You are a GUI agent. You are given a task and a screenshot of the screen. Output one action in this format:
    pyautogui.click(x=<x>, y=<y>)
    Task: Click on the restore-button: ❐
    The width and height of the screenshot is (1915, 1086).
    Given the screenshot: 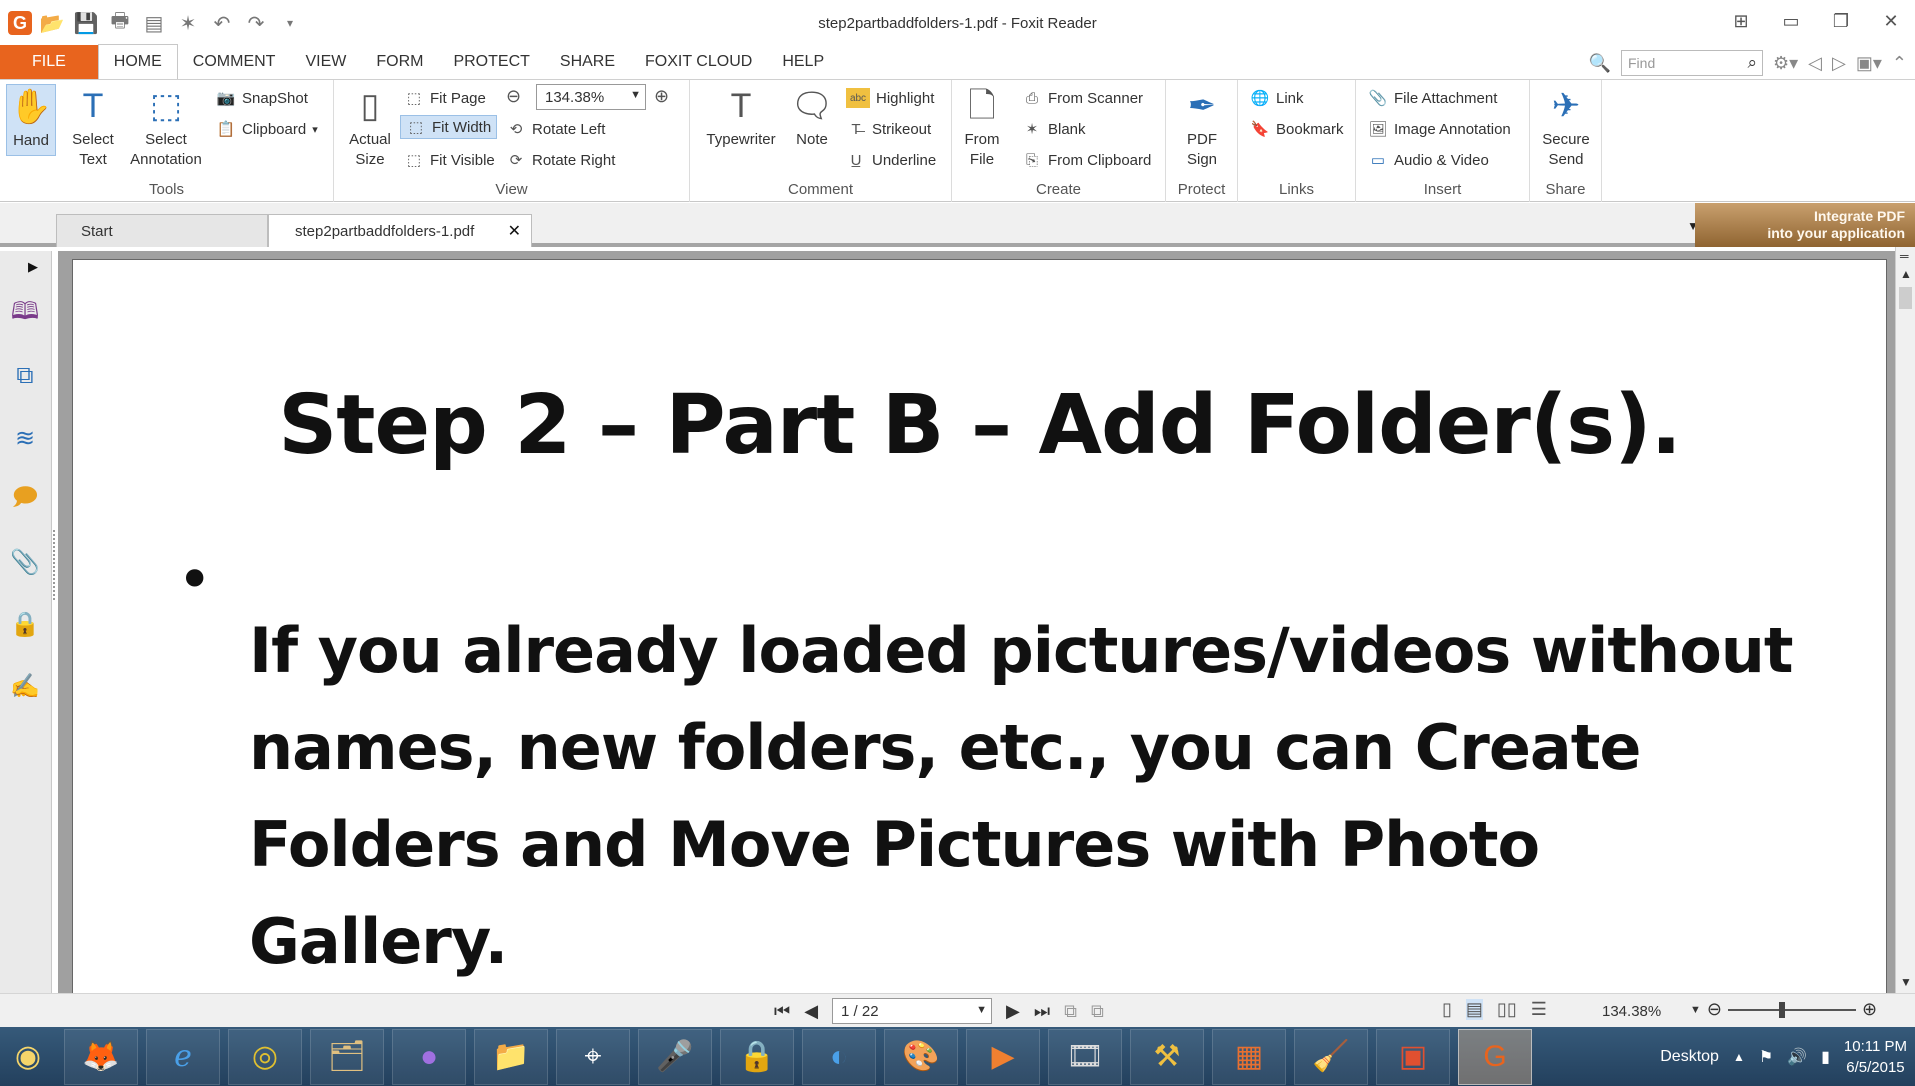 What is the action you would take?
    pyautogui.click(x=1841, y=21)
    